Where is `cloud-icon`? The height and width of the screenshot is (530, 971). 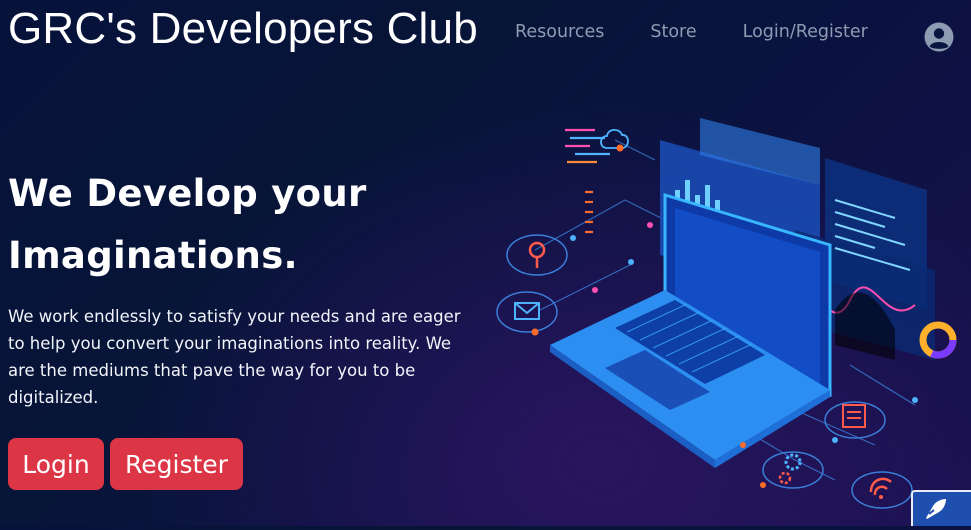
cloud-icon is located at coordinates (614, 138).